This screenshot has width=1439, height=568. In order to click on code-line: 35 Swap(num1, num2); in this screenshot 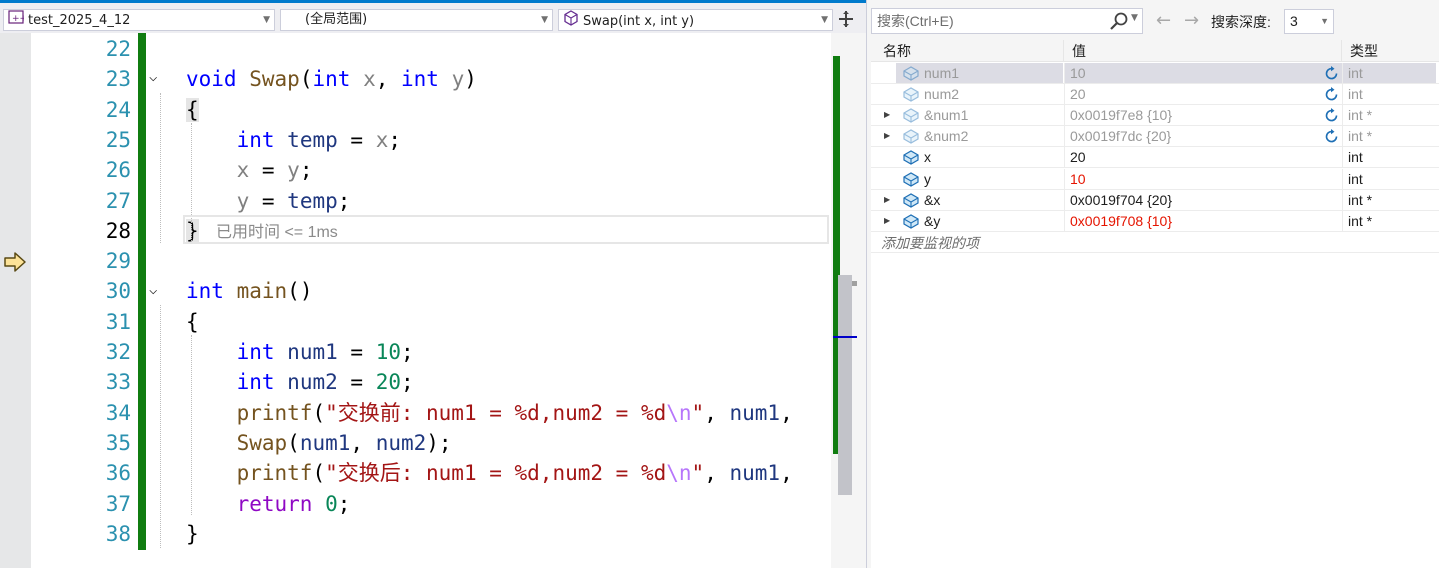, I will do `click(431, 443)`.